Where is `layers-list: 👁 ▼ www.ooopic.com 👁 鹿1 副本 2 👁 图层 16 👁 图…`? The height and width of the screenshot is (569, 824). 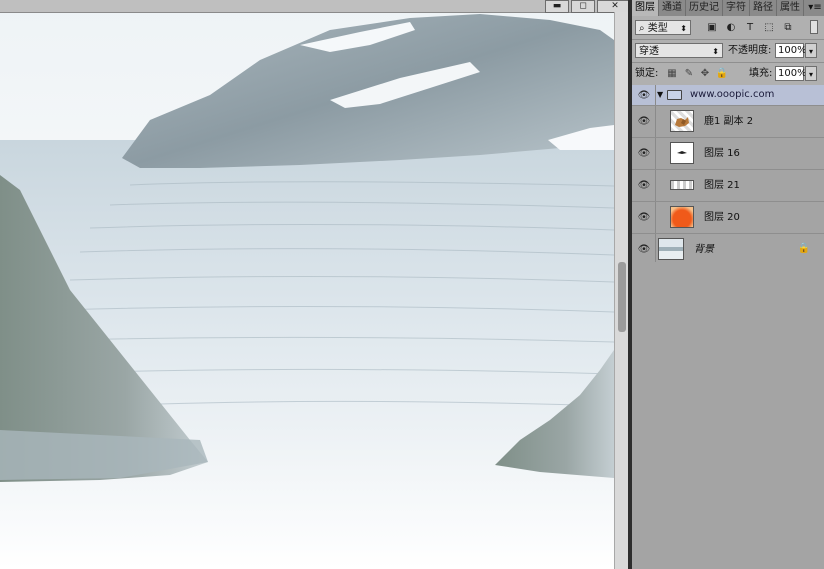
layers-list: 👁 ▼ www.ooopic.com 👁 鹿1 副本 2 👁 图层 16 👁 图… is located at coordinates (728, 175).